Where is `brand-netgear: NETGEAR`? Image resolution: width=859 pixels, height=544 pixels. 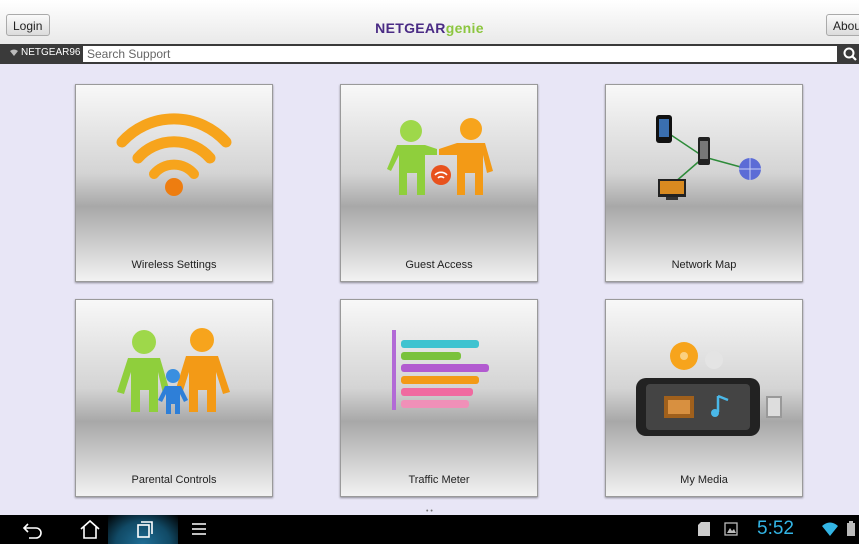
brand-netgear: NETGEAR is located at coordinates (410, 28).